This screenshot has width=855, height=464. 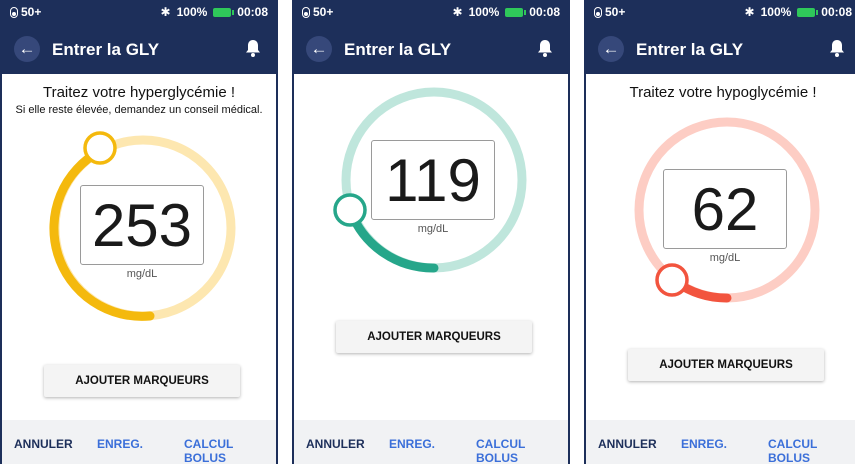 What do you see at coordinates (392, 240) in the screenshot?
I see `gauge-value-arc` at bounding box center [392, 240].